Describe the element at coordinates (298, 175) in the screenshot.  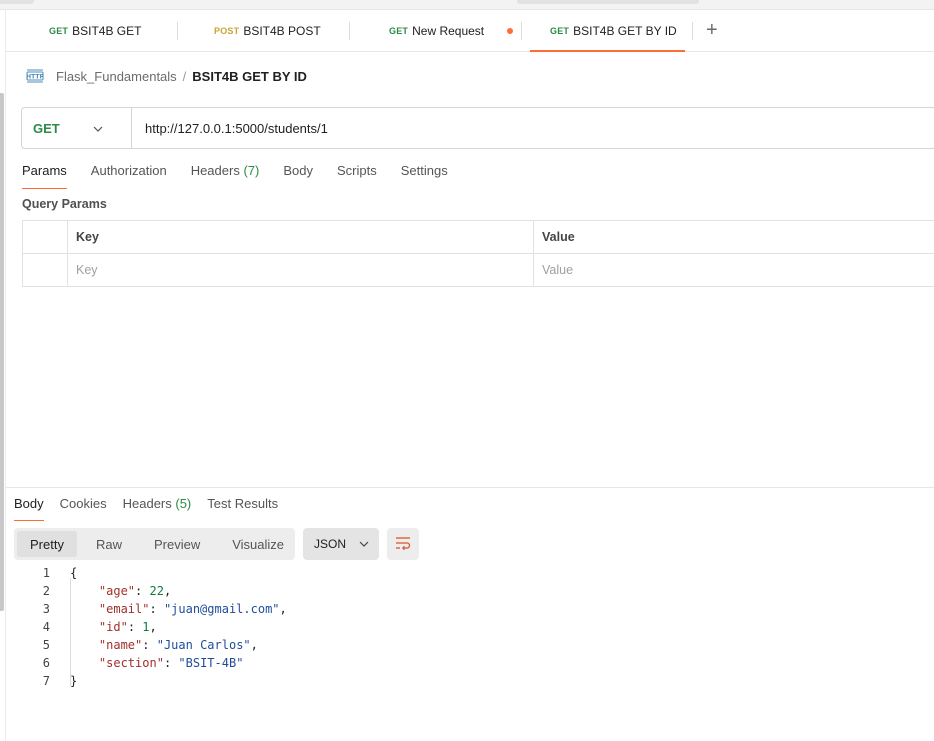
I see `tab-body: Body` at that location.